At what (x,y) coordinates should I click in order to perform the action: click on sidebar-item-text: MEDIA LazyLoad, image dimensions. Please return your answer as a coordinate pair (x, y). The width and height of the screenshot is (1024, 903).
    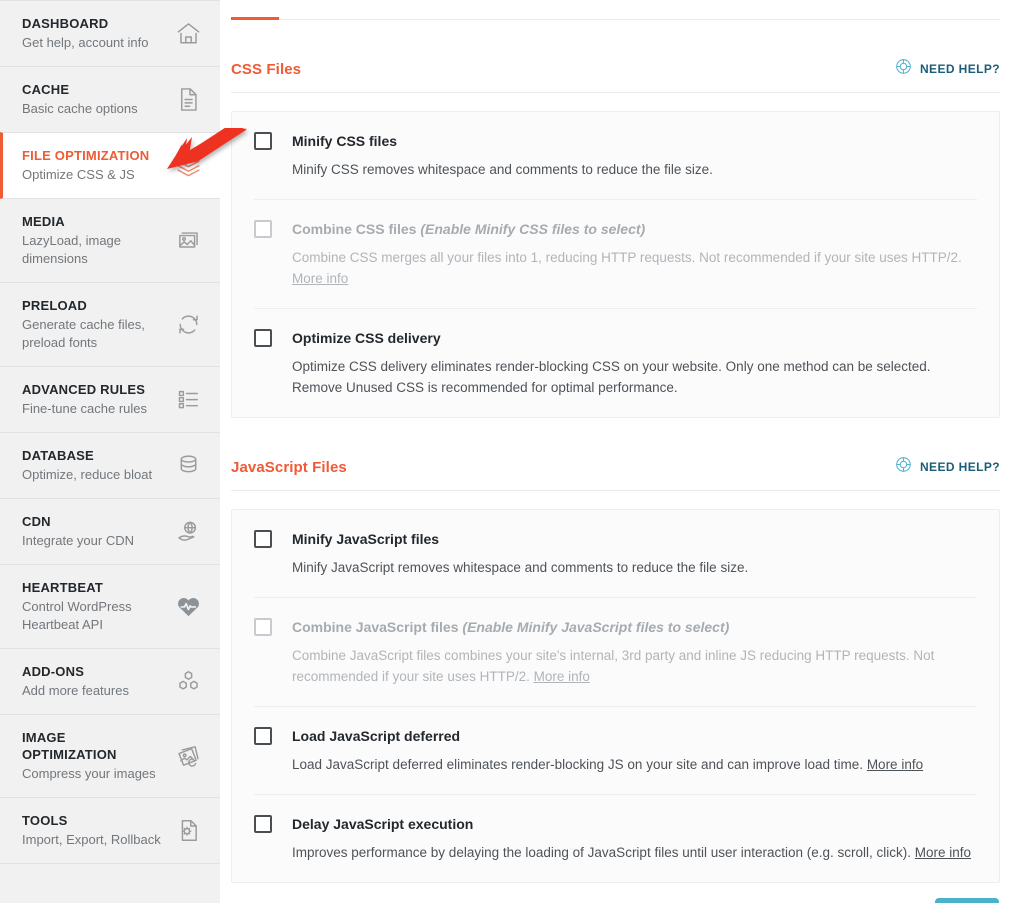
    Looking at the image, I should click on (96, 240).